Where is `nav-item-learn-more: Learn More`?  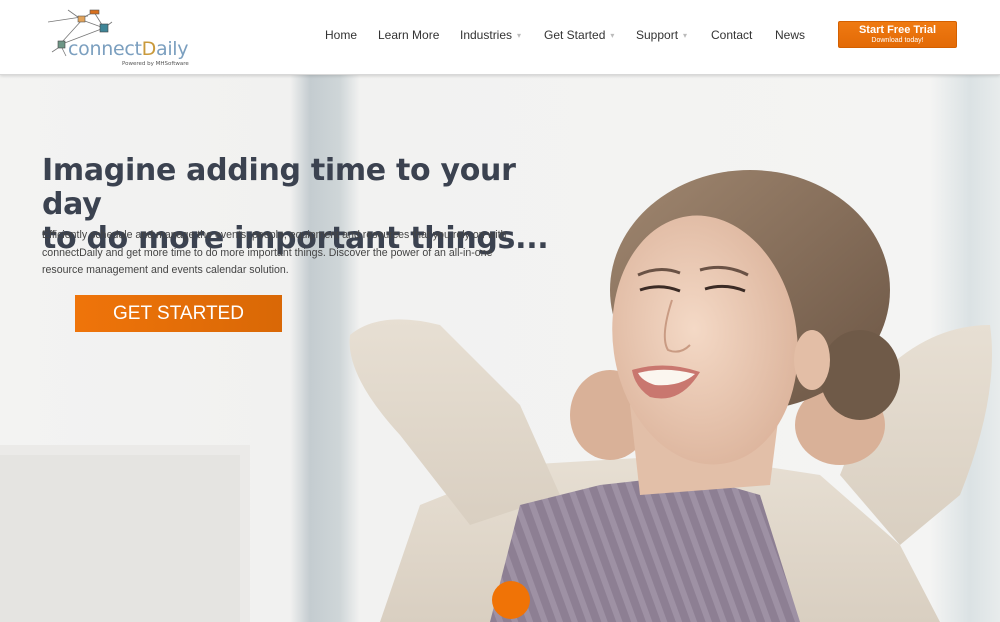
nav-item-learn-more: Learn More is located at coordinates (408, 35).